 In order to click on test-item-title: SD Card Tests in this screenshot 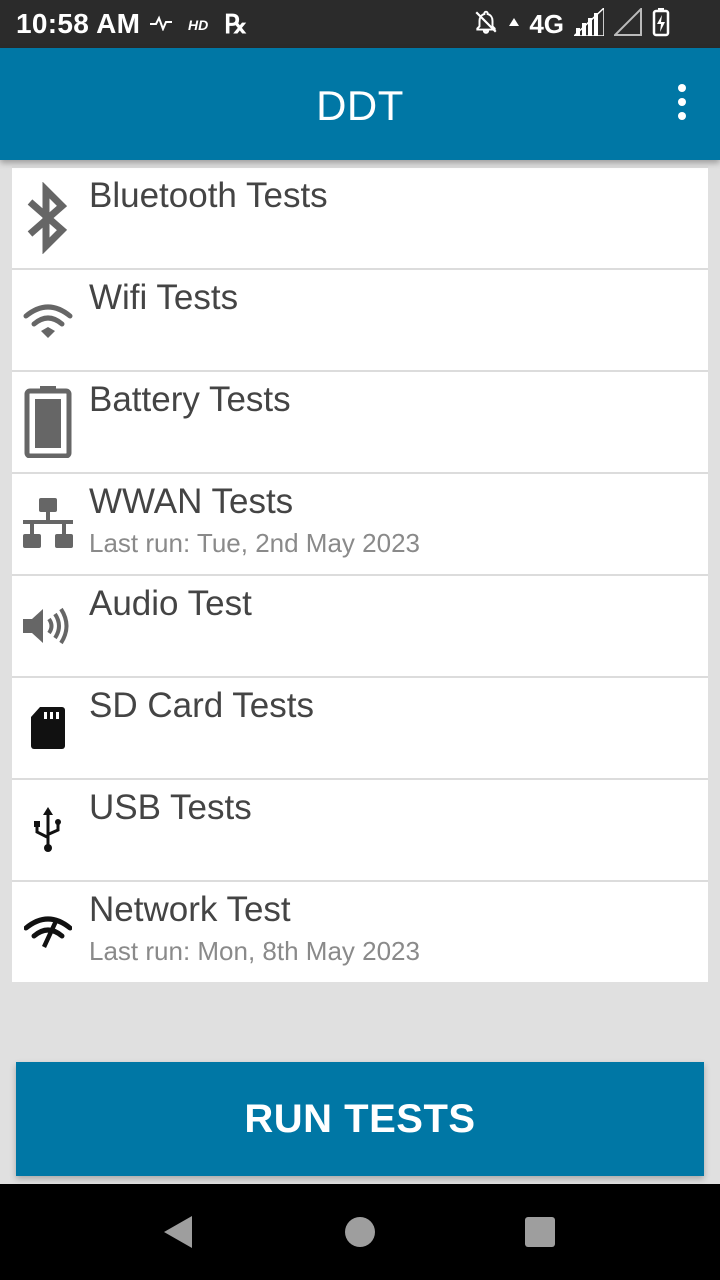, I will do `click(201, 705)`.